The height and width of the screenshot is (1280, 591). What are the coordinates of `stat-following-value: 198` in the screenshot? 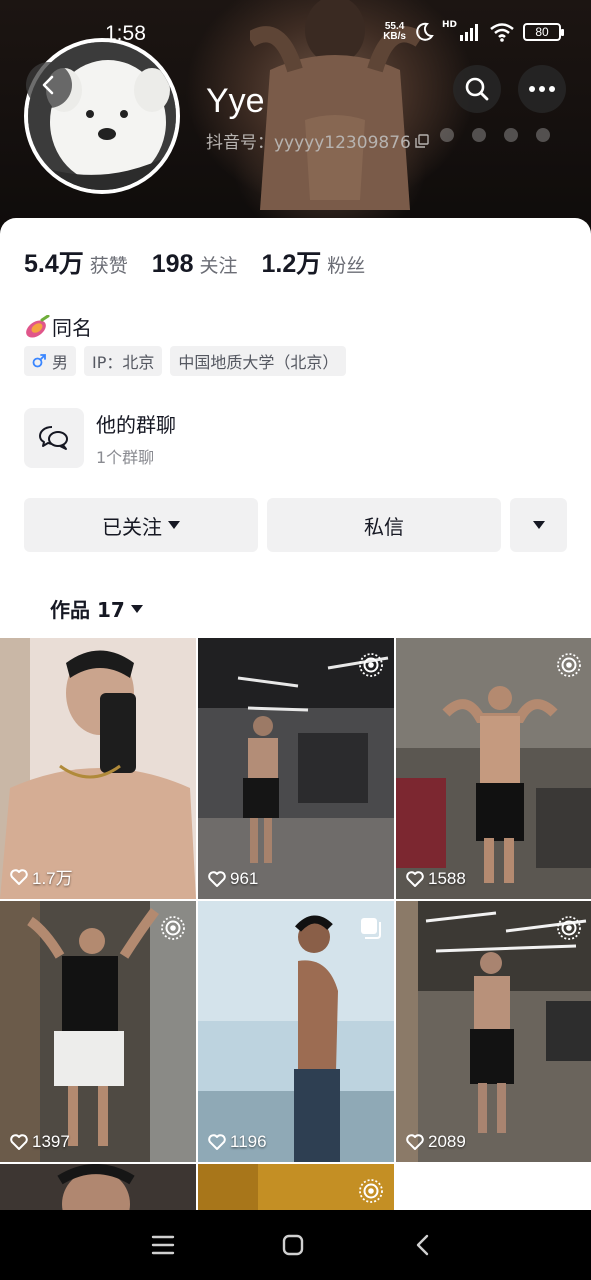 It's located at (172, 264).